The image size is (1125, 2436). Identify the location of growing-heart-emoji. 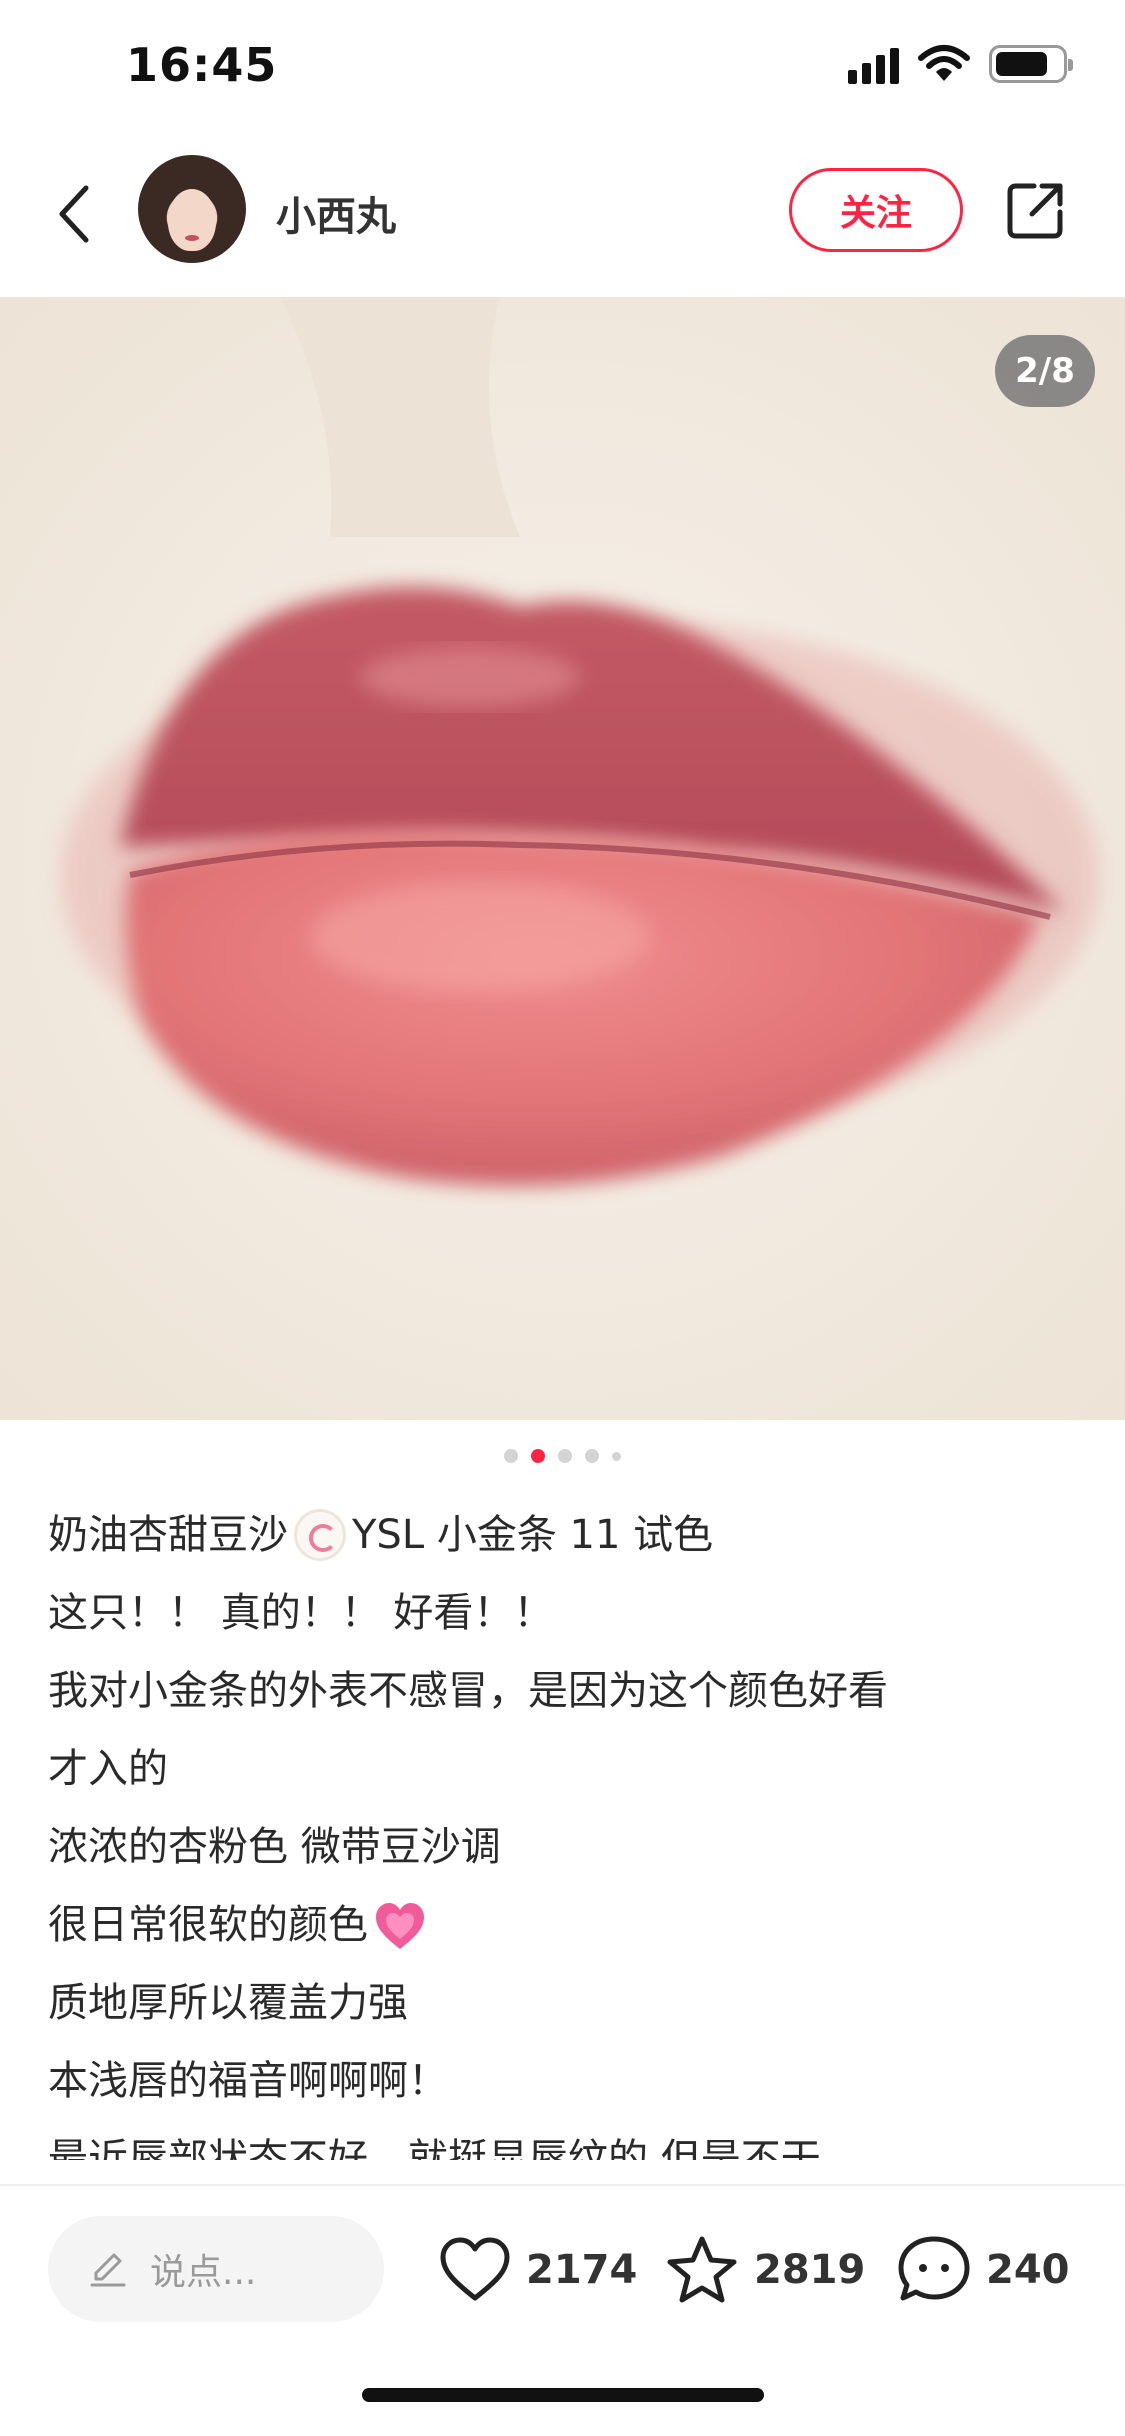
(400, 1926).